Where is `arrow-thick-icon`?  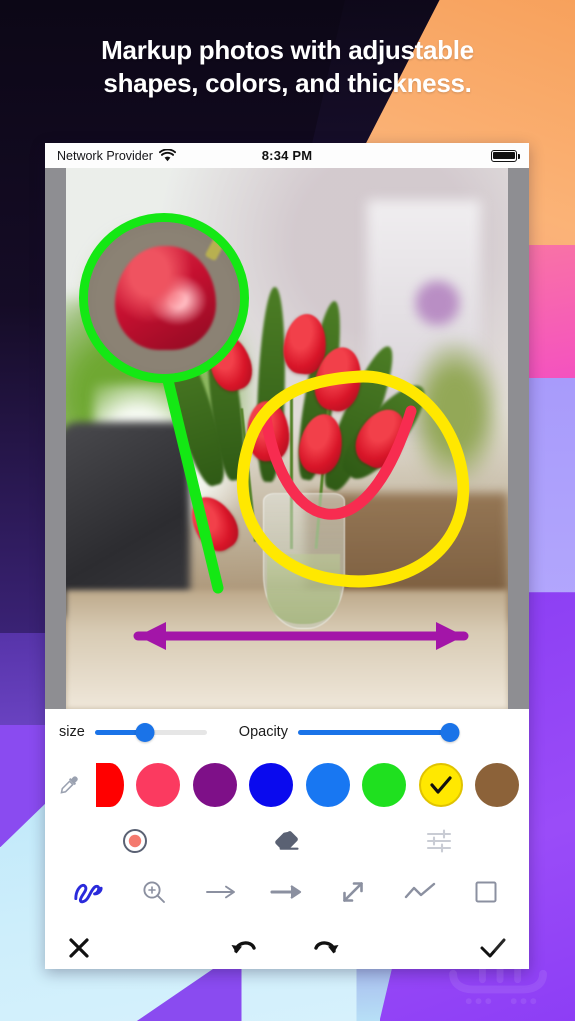
arrow-thick-icon is located at coordinates (287, 892).